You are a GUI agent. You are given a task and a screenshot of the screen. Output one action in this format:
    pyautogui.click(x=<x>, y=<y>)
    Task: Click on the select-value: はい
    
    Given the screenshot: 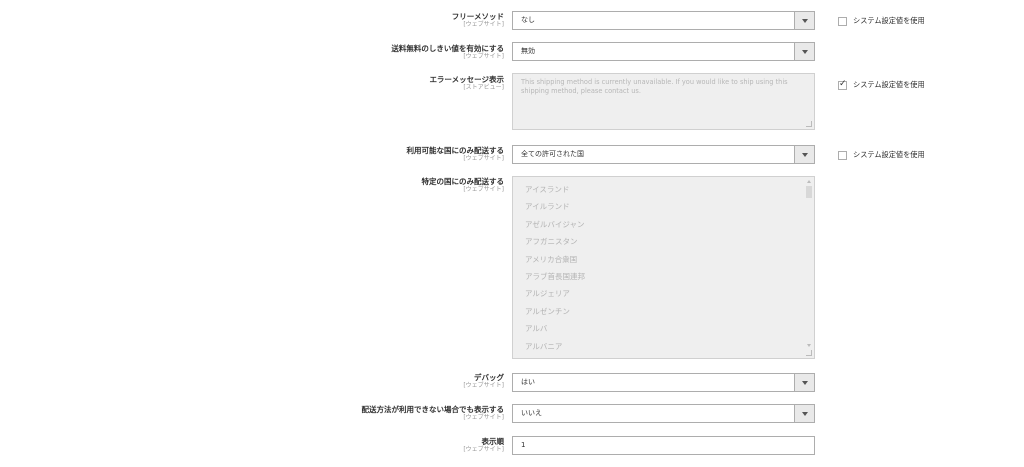 What is the action you would take?
    pyautogui.click(x=528, y=382)
    